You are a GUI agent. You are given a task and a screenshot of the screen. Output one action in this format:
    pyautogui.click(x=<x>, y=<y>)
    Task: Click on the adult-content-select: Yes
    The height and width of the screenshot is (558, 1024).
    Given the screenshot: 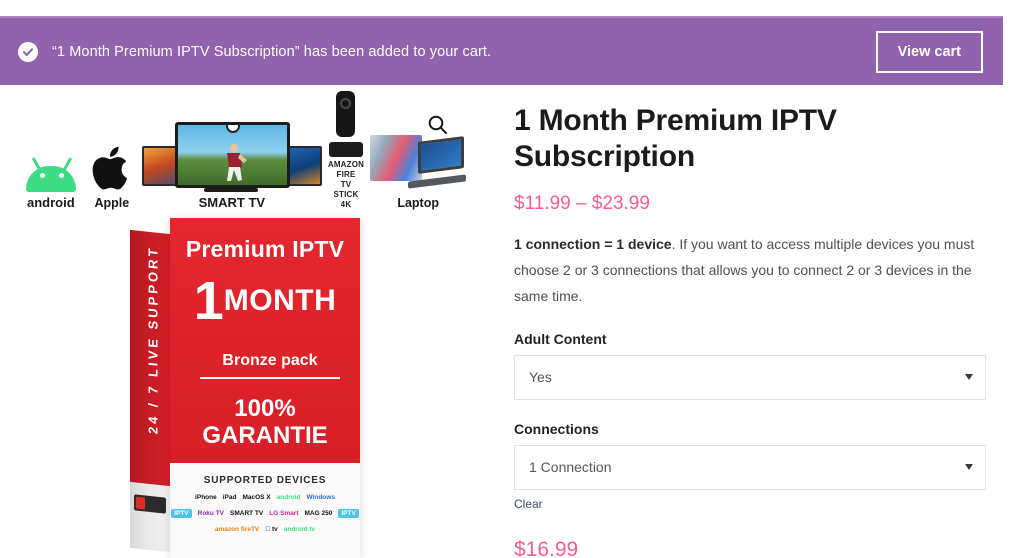 What is the action you would take?
    pyautogui.click(x=750, y=377)
    